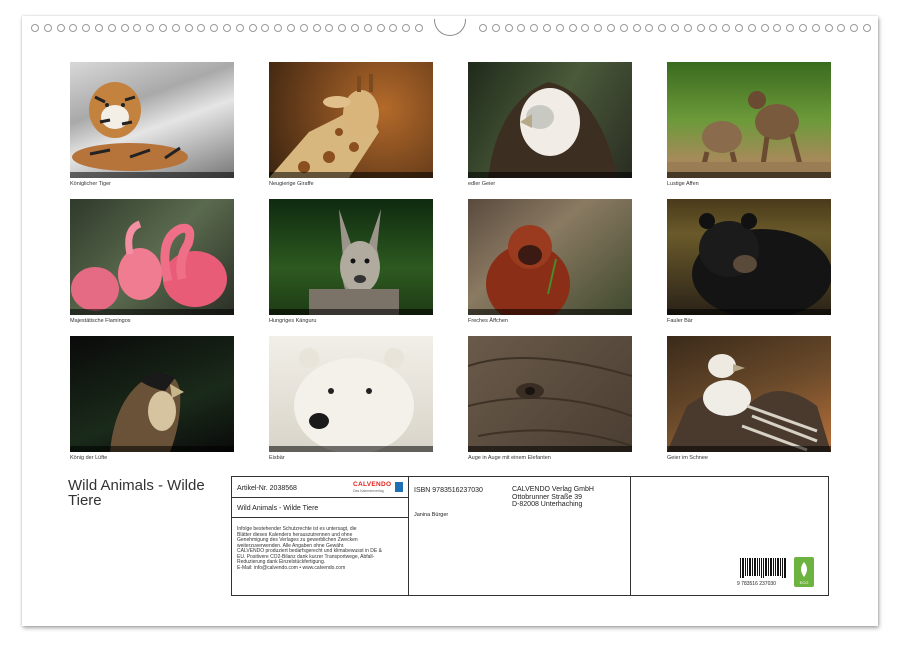  I want to click on photo-polar-bear, so click(351, 394).